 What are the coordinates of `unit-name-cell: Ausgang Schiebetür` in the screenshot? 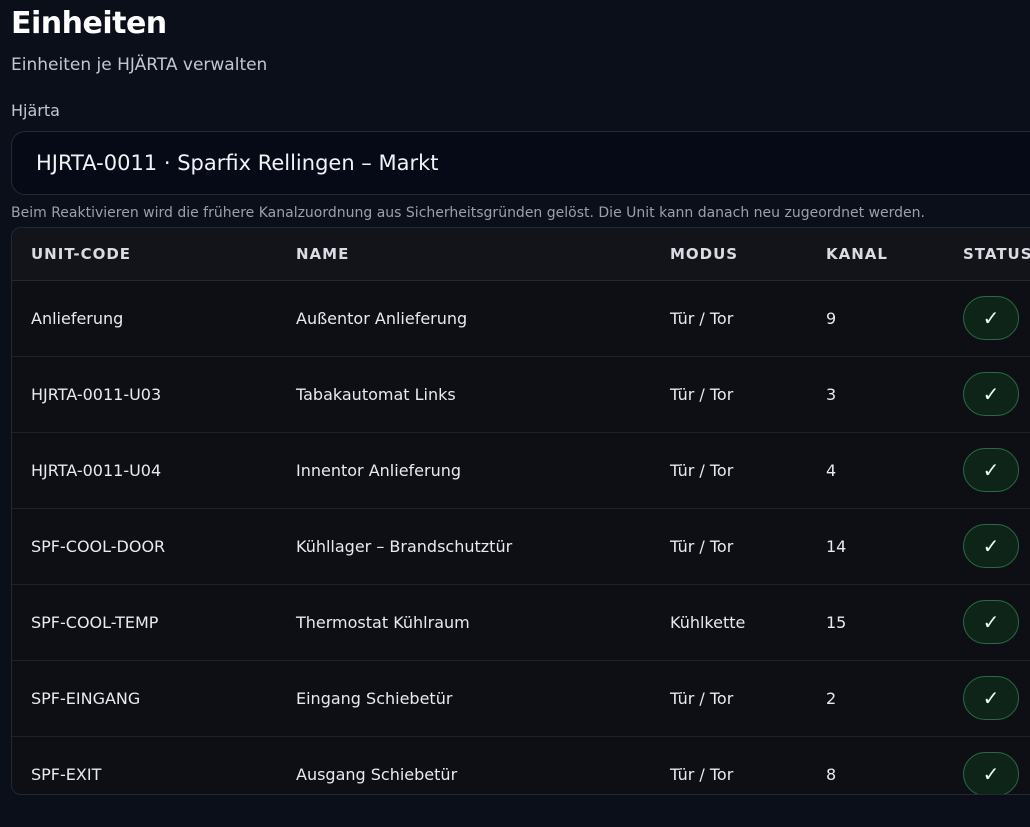 It's located at (377, 774).